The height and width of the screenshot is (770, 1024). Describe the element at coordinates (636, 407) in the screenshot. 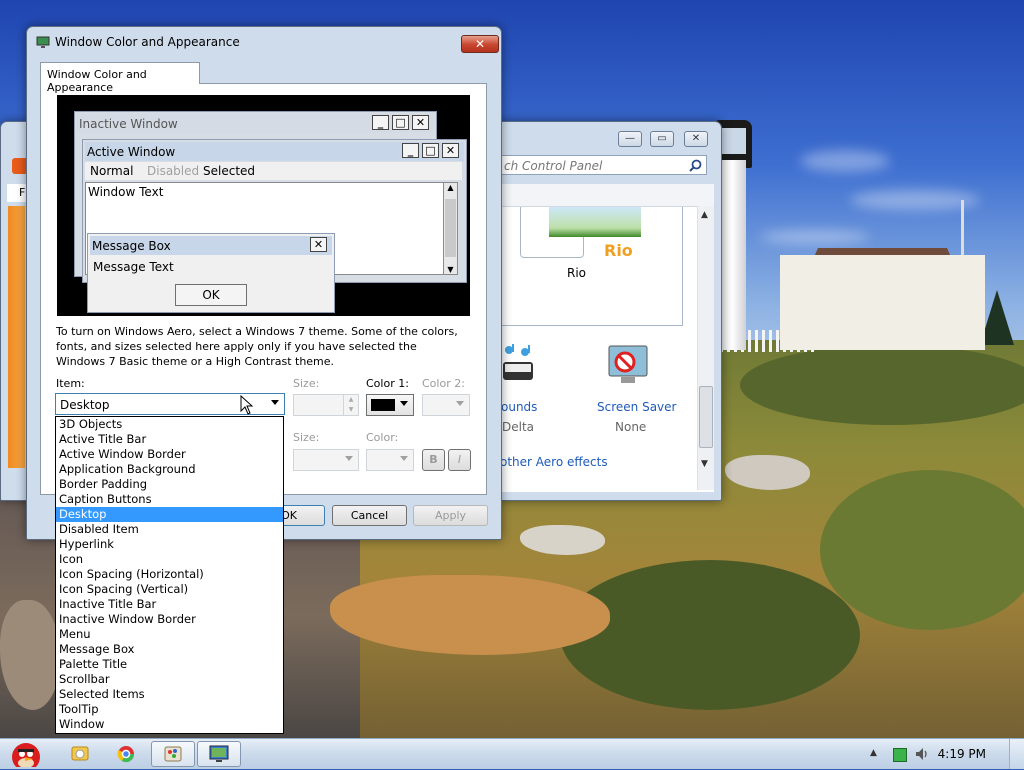

I see `screen-saver-link: Screen Saver` at that location.